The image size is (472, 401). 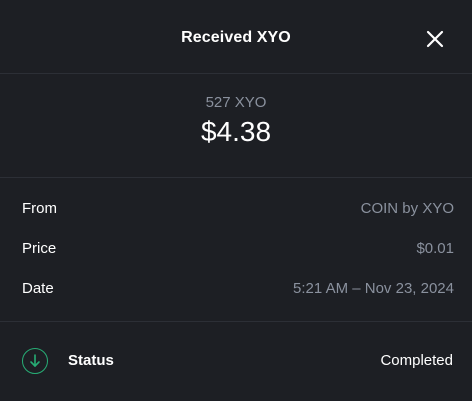 What do you see at coordinates (236, 131) in the screenshot?
I see `fiat-amount: $4.38` at bounding box center [236, 131].